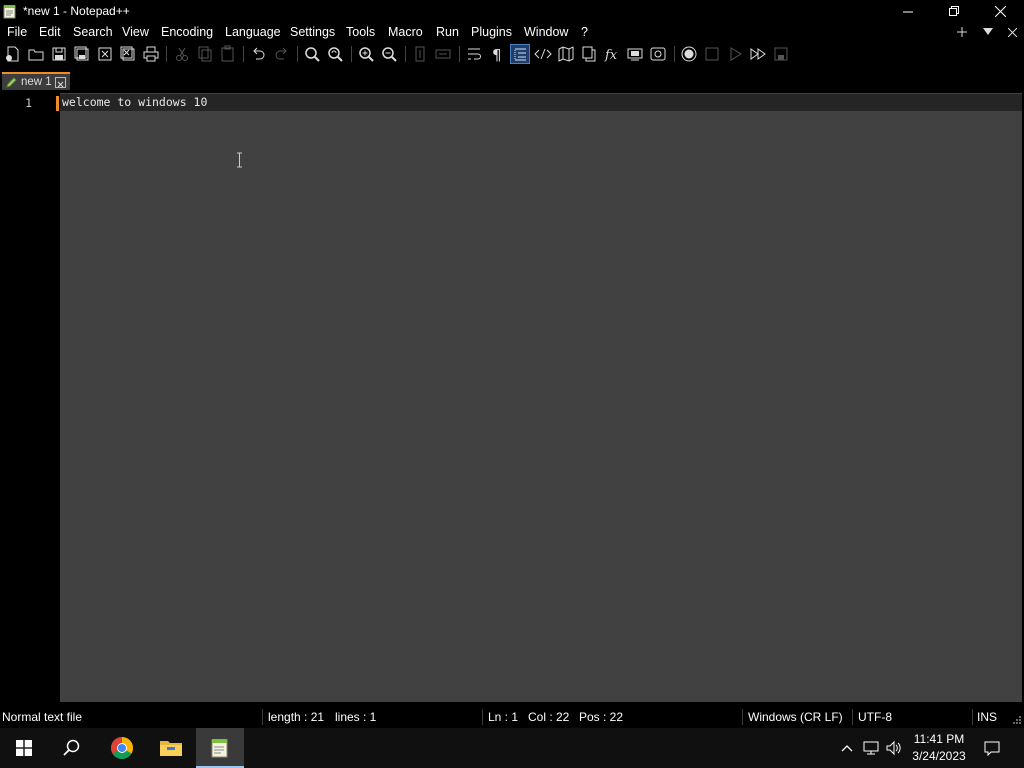 This screenshot has width=1024, height=768. I want to click on editor-line-text: welcome to windows 10, so click(134, 102).